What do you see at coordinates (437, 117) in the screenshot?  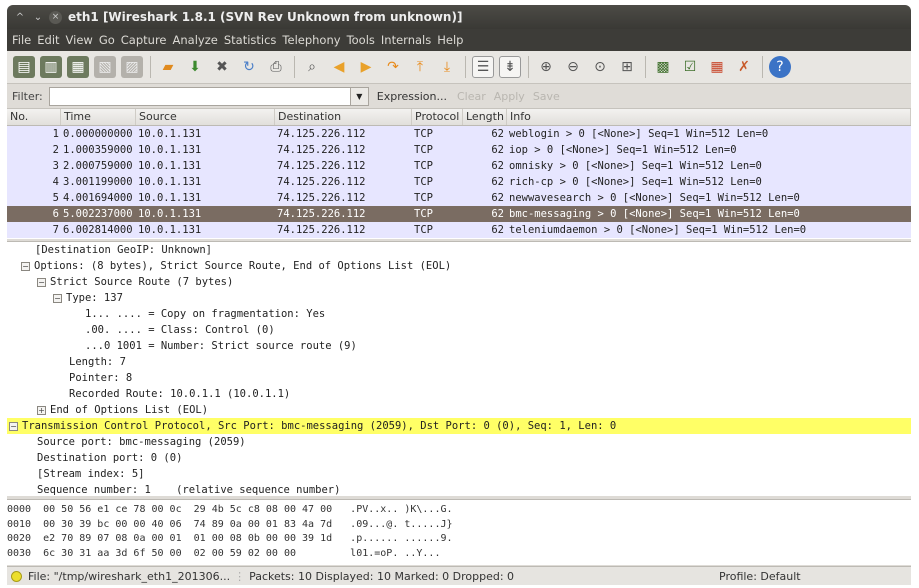 I see `column-header-protocol: Protocol` at bounding box center [437, 117].